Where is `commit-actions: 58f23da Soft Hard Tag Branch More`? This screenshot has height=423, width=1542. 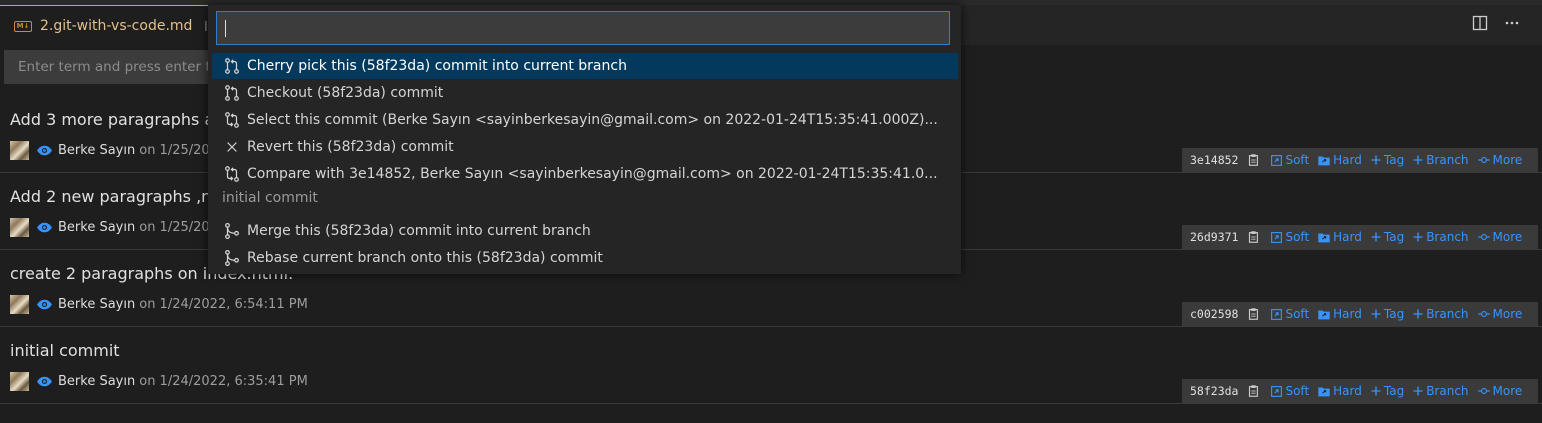 commit-actions: 58f23da Soft Hard Tag Branch More is located at coordinates (1360, 391).